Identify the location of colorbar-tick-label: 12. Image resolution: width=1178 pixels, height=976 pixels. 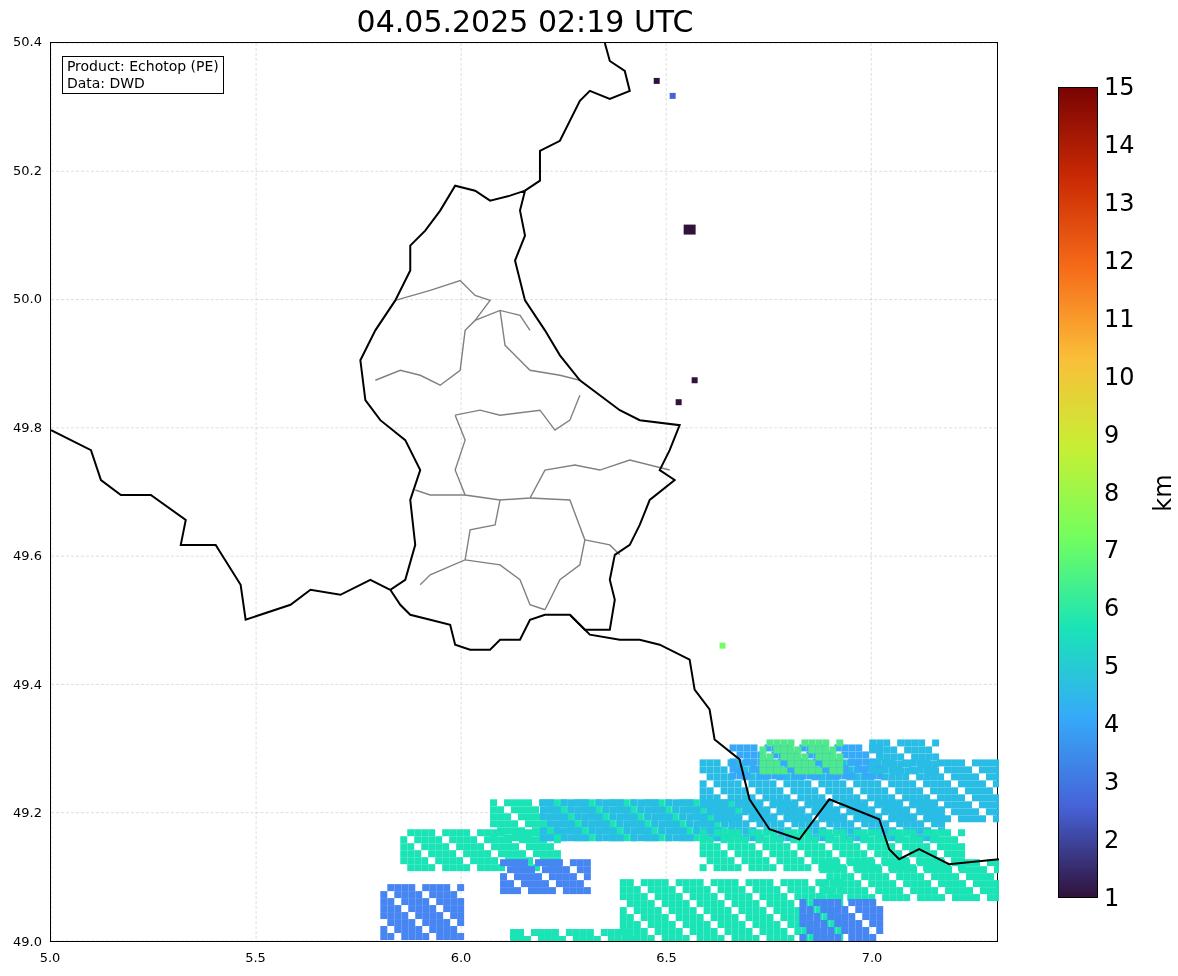
(1119, 260).